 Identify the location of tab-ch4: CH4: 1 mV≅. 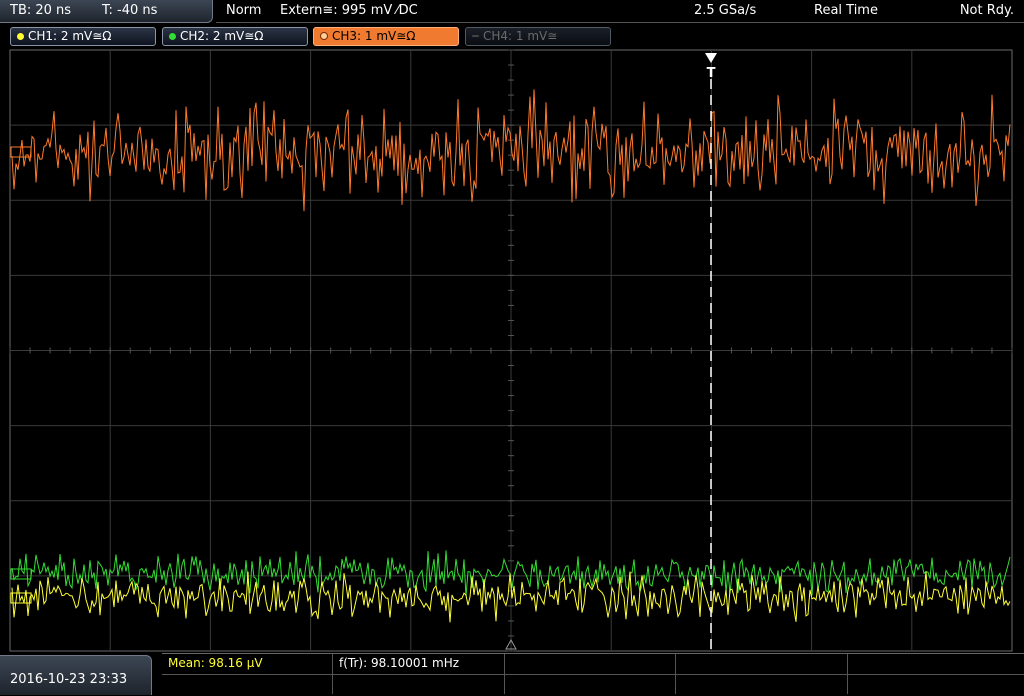
(538, 36).